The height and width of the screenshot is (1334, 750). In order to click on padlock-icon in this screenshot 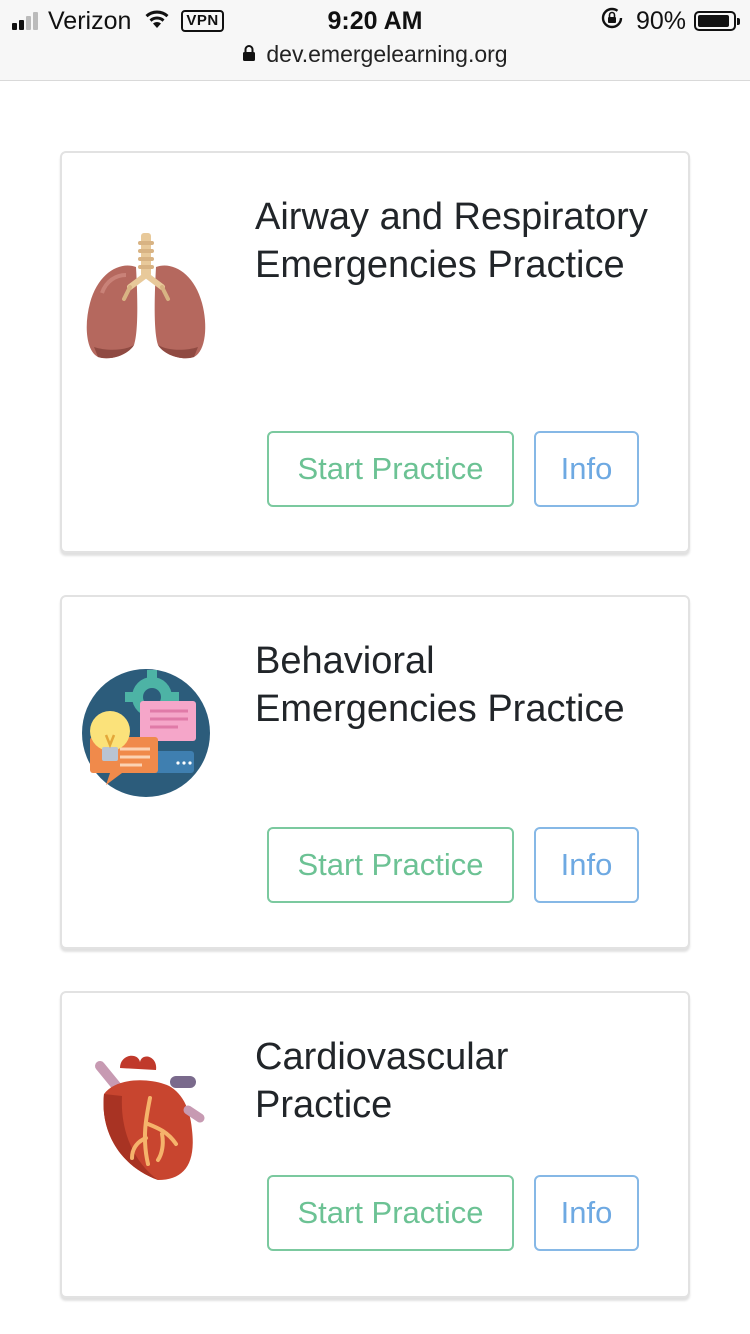, I will do `click(249, 54)`.